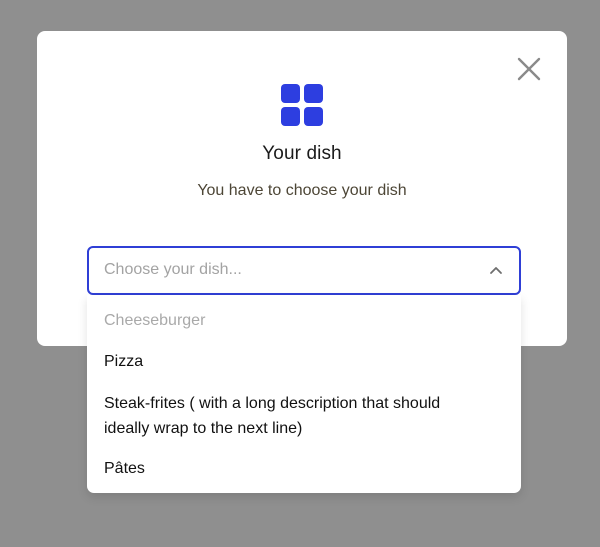  I want to click on grid-icon, so click(302, 105).